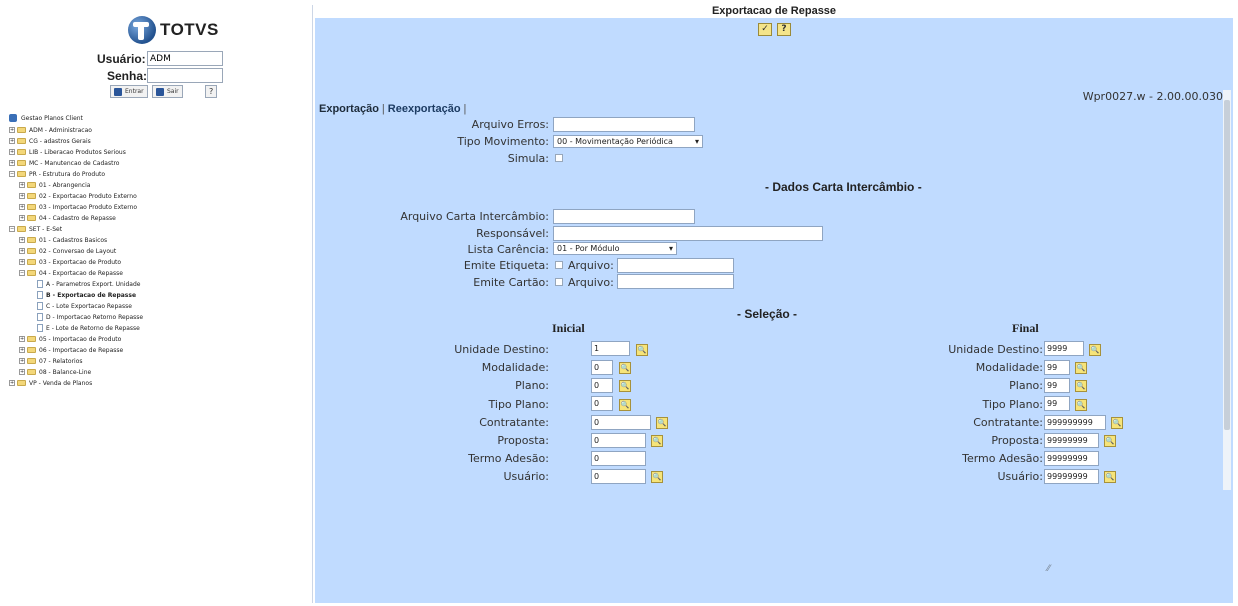 The width and height of the screenshot is (1238, 606). What do you see at coordinates (618, 440) in the screenshot?
I see `proposta-ini-input` at bounding box center [618, 440].